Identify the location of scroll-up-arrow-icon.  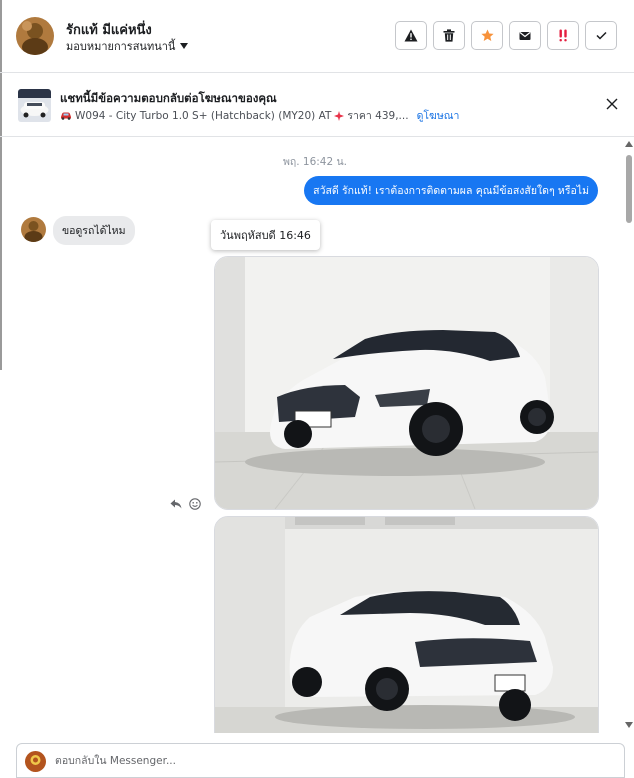
(629, 144).